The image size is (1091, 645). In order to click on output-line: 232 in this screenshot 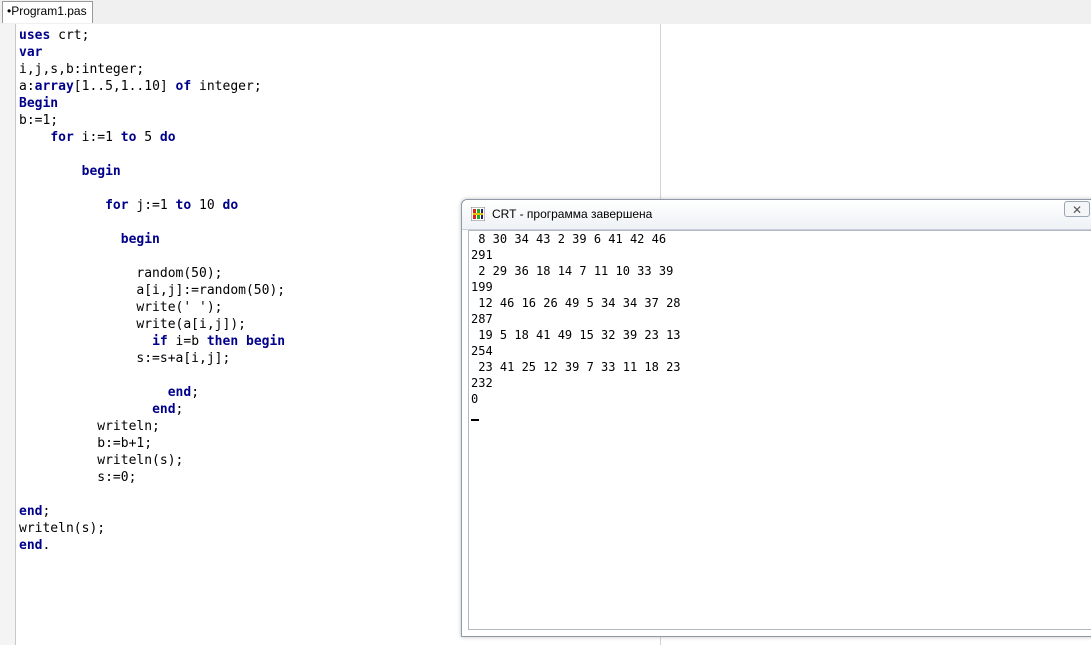, I will do `click(482, 383)`.